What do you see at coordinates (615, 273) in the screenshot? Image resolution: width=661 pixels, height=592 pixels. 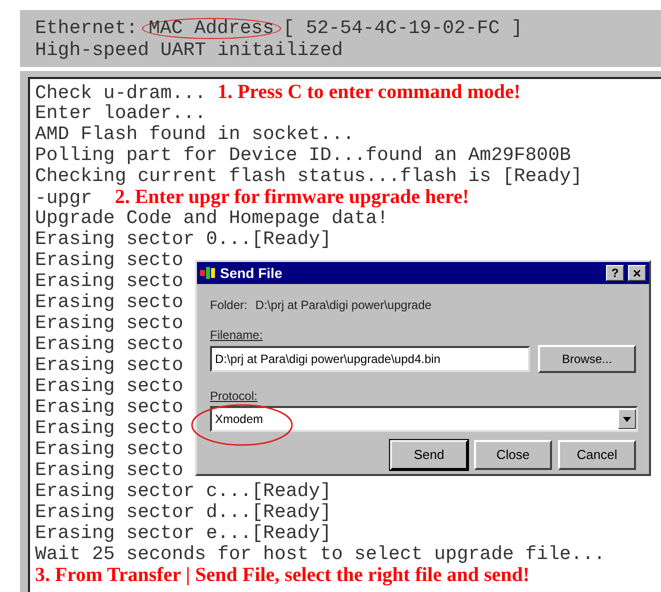 I see `help-button: ?` at bounding box center [615, 273].